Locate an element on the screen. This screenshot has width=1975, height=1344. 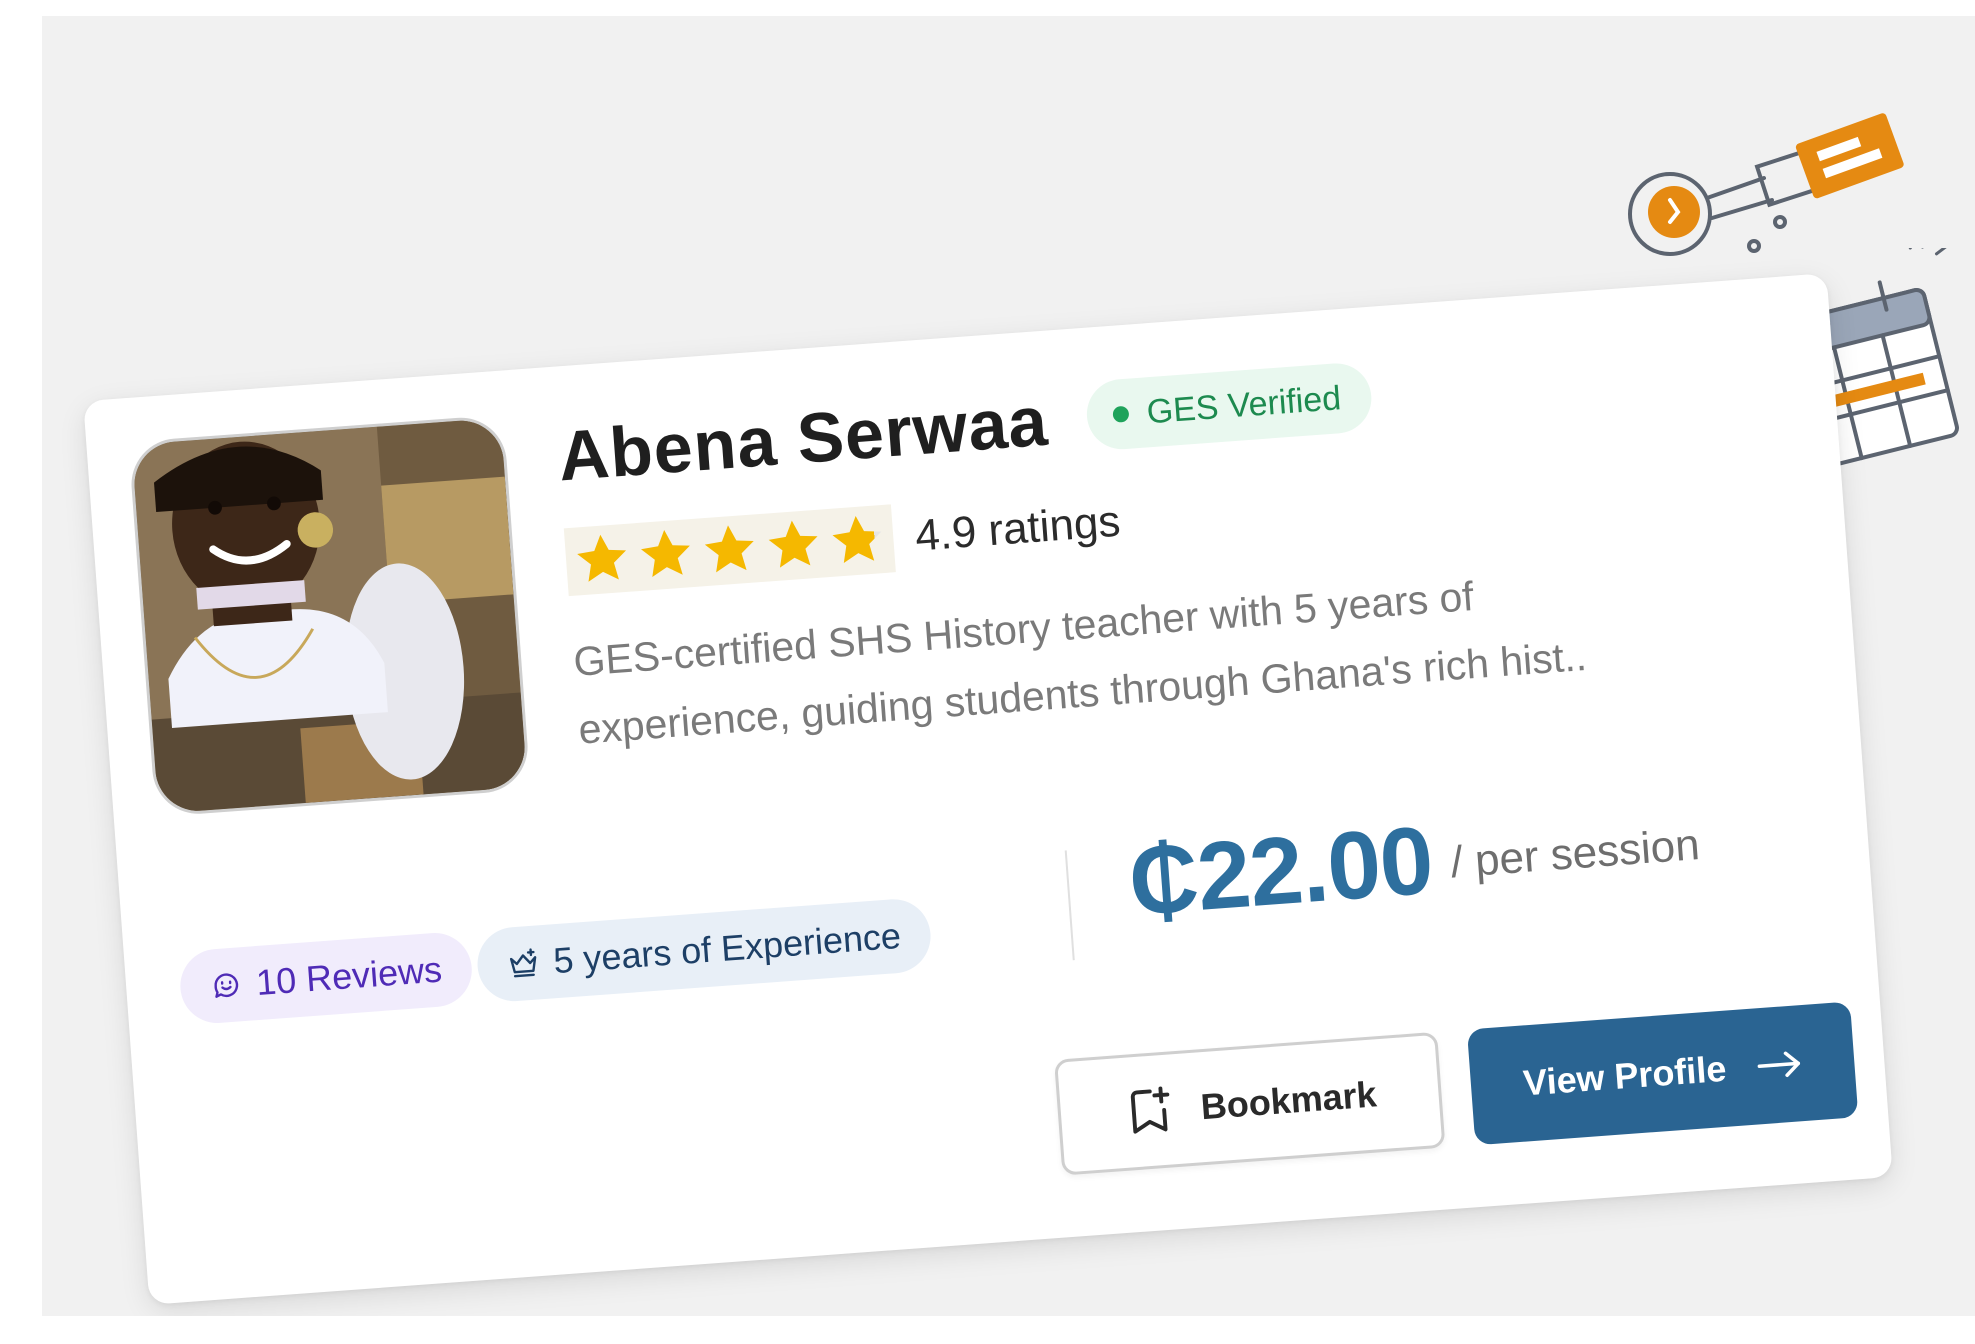
rating-text: 4.9 ratings is located at coordinates (1017, 528).